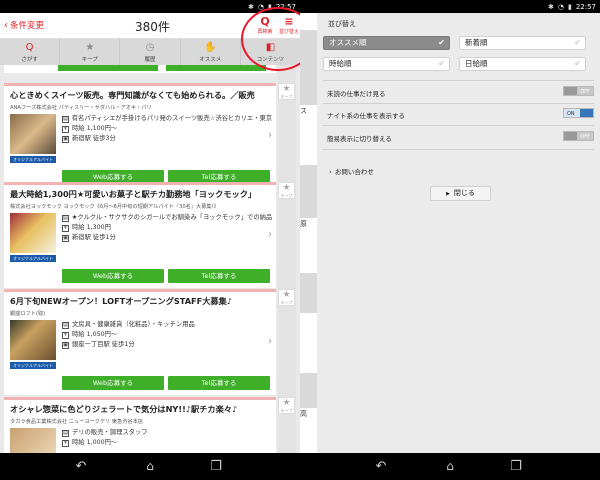 The width and height of the screenshot is (600, 480). Describe the element at coordinates (359, 139) in the screenshot. I see `toggle-label: 簡易表示に切り替える` at that location.